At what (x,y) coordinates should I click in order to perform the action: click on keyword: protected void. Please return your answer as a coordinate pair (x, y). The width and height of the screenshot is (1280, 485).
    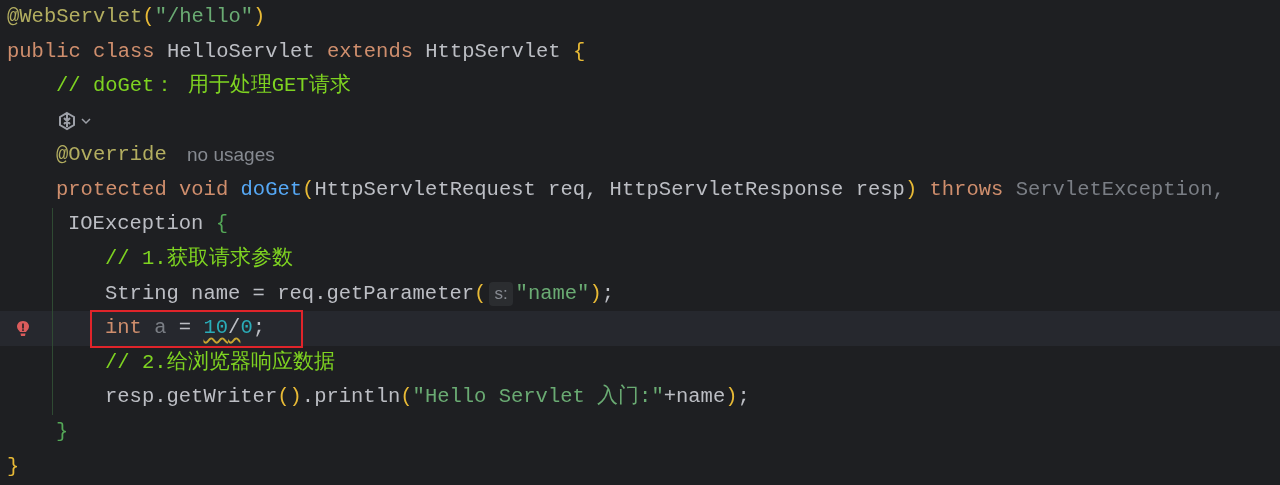
    Looking at the image, I should click on (142, 189).